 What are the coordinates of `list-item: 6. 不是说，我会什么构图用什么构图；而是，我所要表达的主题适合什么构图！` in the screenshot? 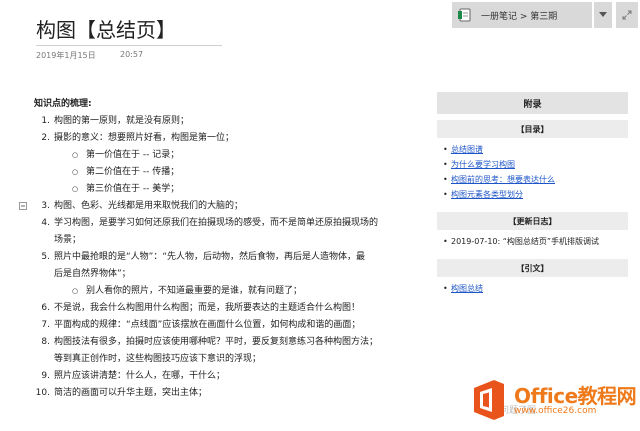 It's located at (229, 308).